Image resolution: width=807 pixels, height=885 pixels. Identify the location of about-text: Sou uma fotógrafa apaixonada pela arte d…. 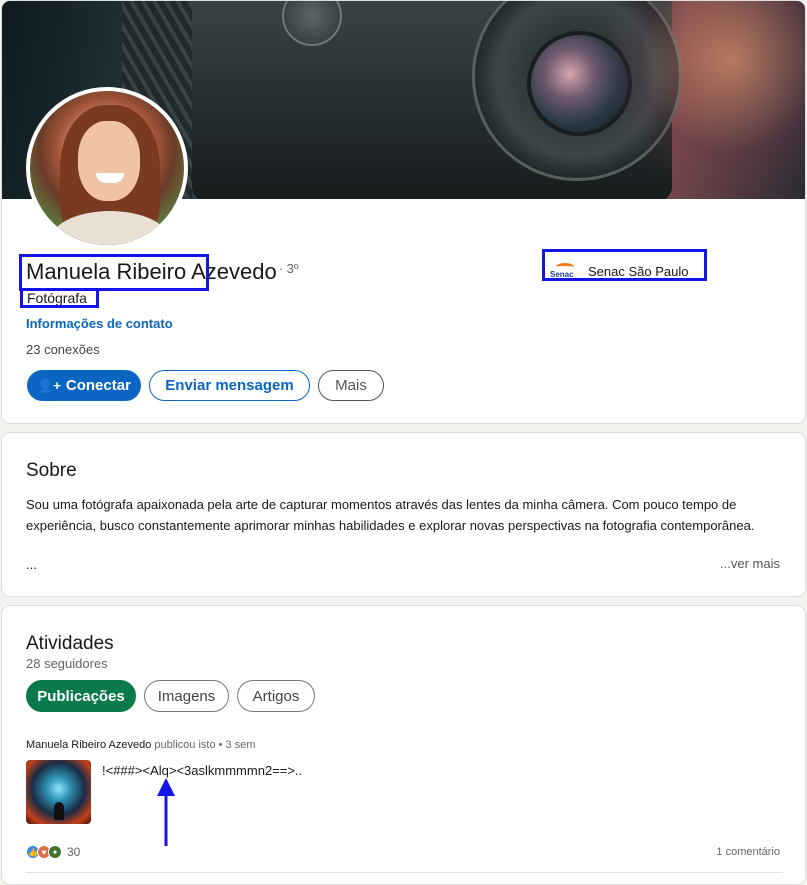
(390, 515).